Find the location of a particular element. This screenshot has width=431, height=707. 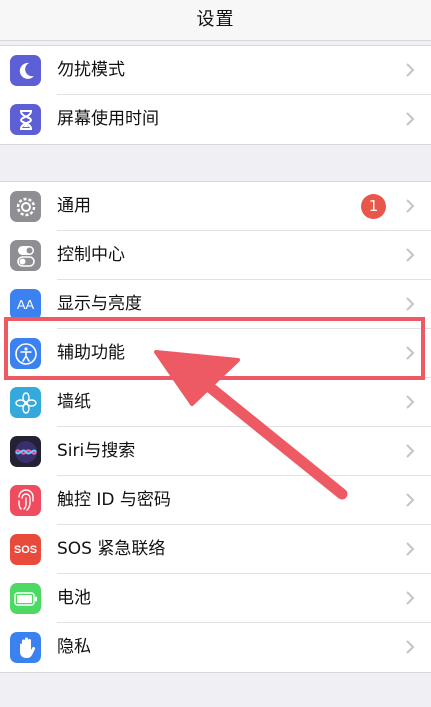

gear-icon is located at coordinates (25, 206).